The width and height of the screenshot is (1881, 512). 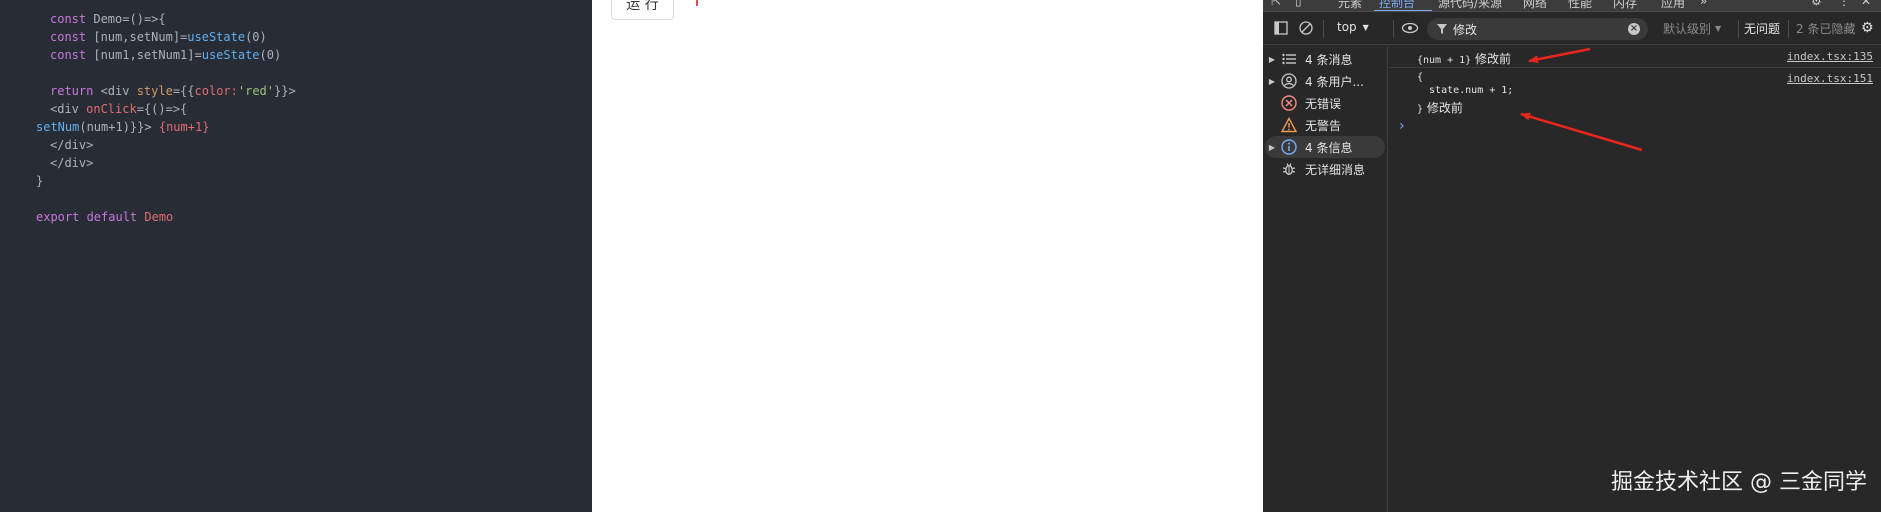 I want to click on issues-label: 无问题, so click(x=1762, y=29).